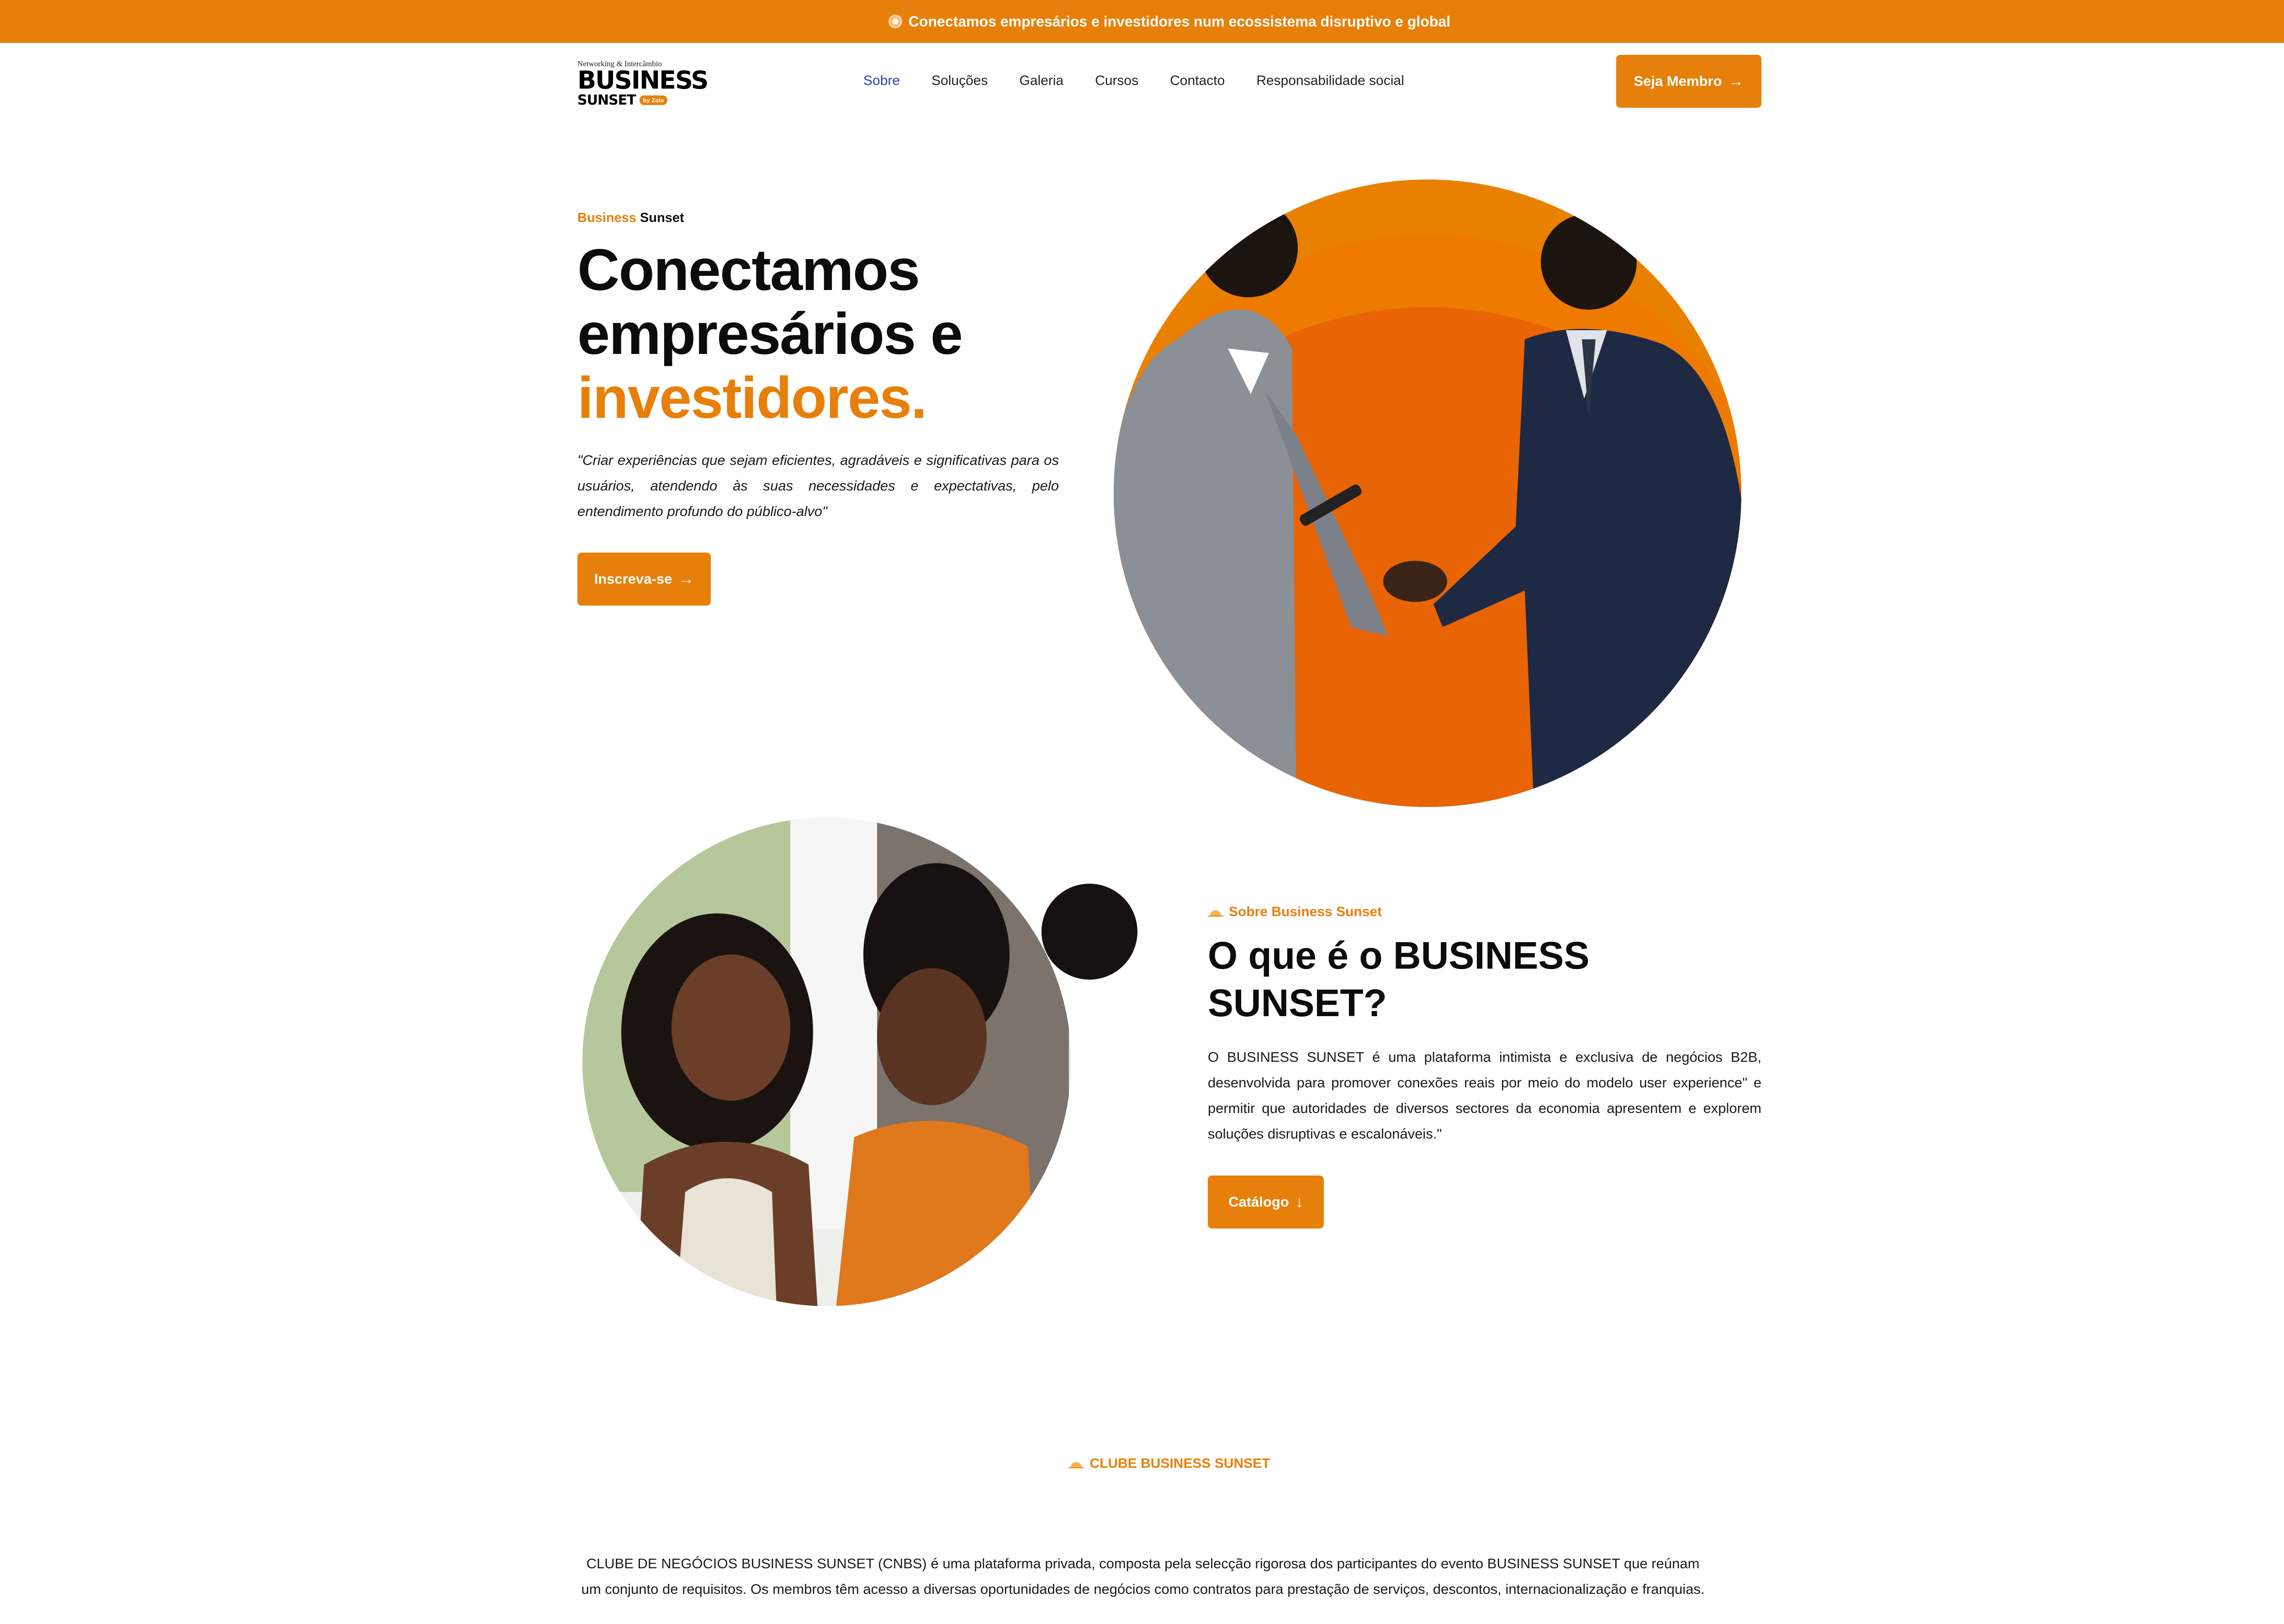 This screenshot has height=1624, width=2284. What do you see at coordinates (1116, 81) in the screenshot?
I see `nav-item-cursos: Cursos` at bounding box center [1116, 81].